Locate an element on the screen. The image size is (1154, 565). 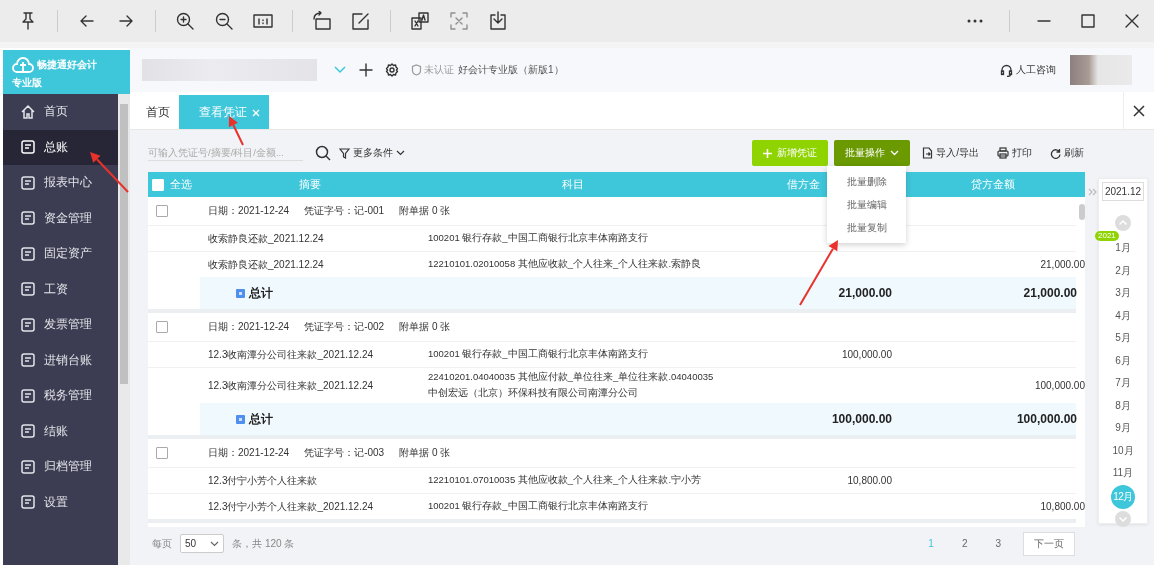
sidebar-item: 结账 is located at coordinates (60, 431).